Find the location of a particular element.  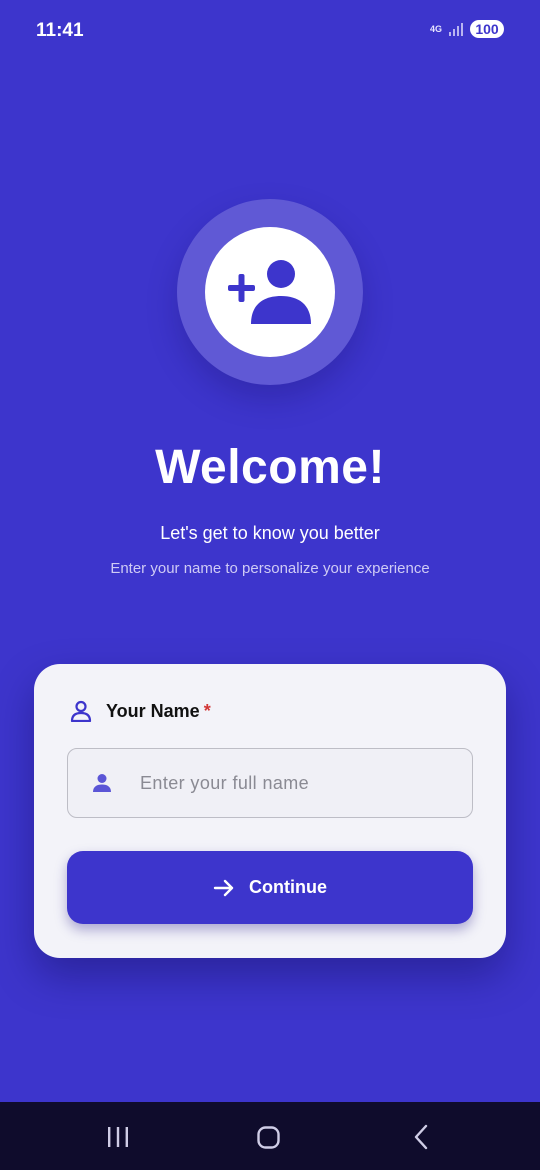

recent-apps-icon is located at coordinates (118, 1137).